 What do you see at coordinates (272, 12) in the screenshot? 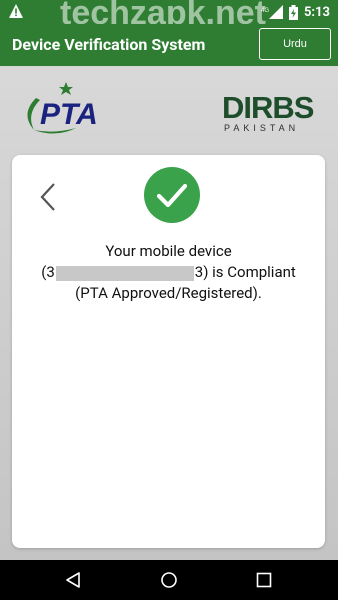
I see `signal-icon: 4G` at bounding box center [272, 12].